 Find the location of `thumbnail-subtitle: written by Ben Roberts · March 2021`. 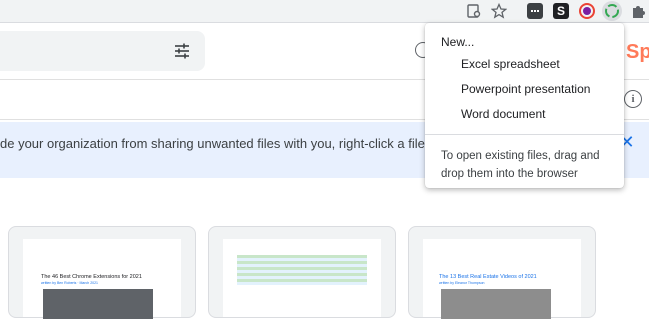

thumbnail-subtitle: written by Ben Roberts · March 2021 is located at coordinates (69, 283).